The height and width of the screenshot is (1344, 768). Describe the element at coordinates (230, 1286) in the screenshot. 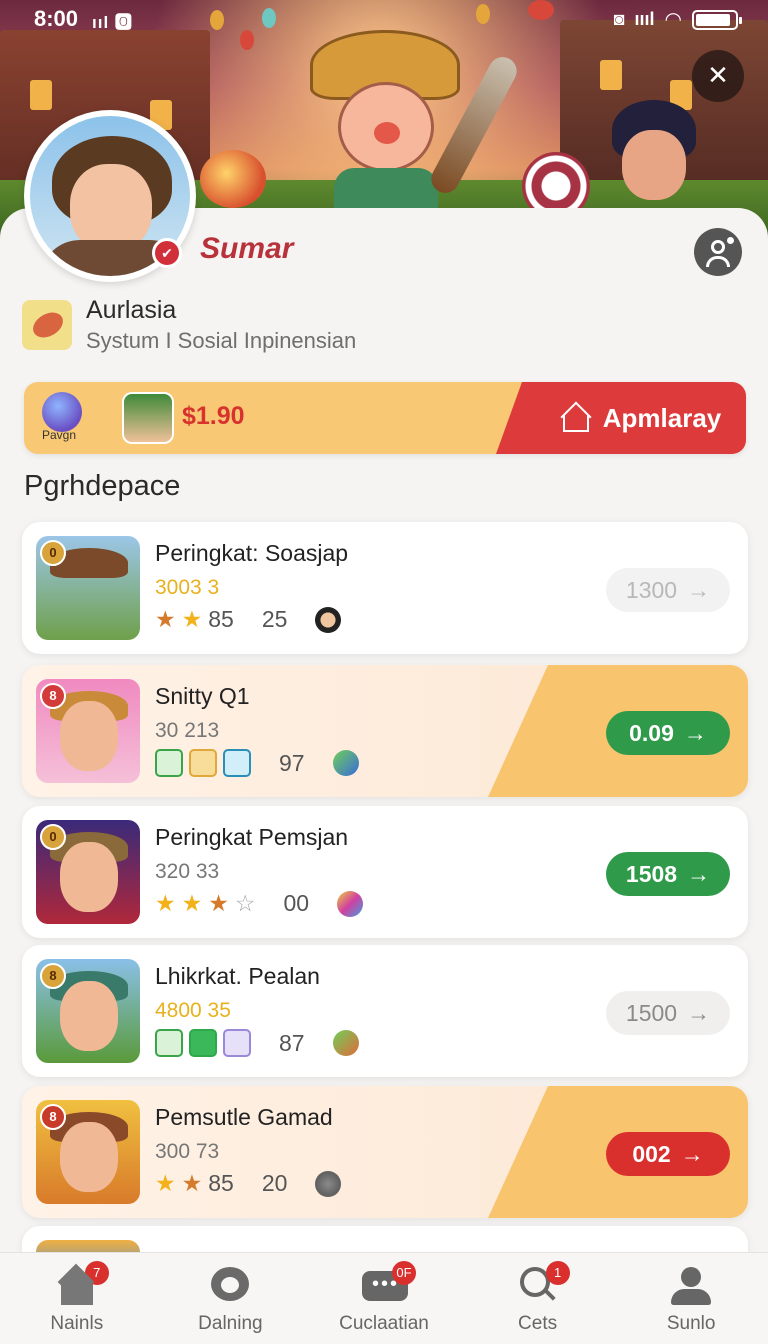

I see `chat-bubble-icon` at that location.